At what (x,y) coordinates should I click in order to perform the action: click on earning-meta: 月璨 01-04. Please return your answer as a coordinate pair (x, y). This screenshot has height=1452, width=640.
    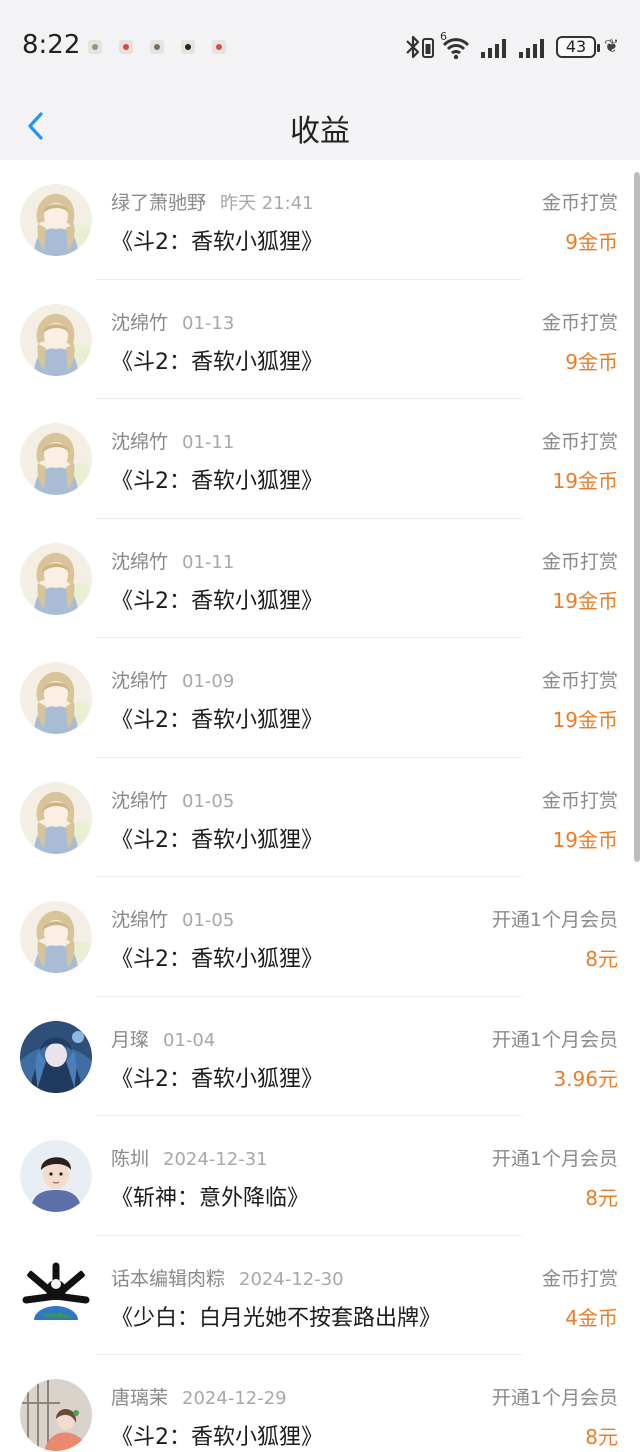
    Looking at the image, I should click on (163, 1038).